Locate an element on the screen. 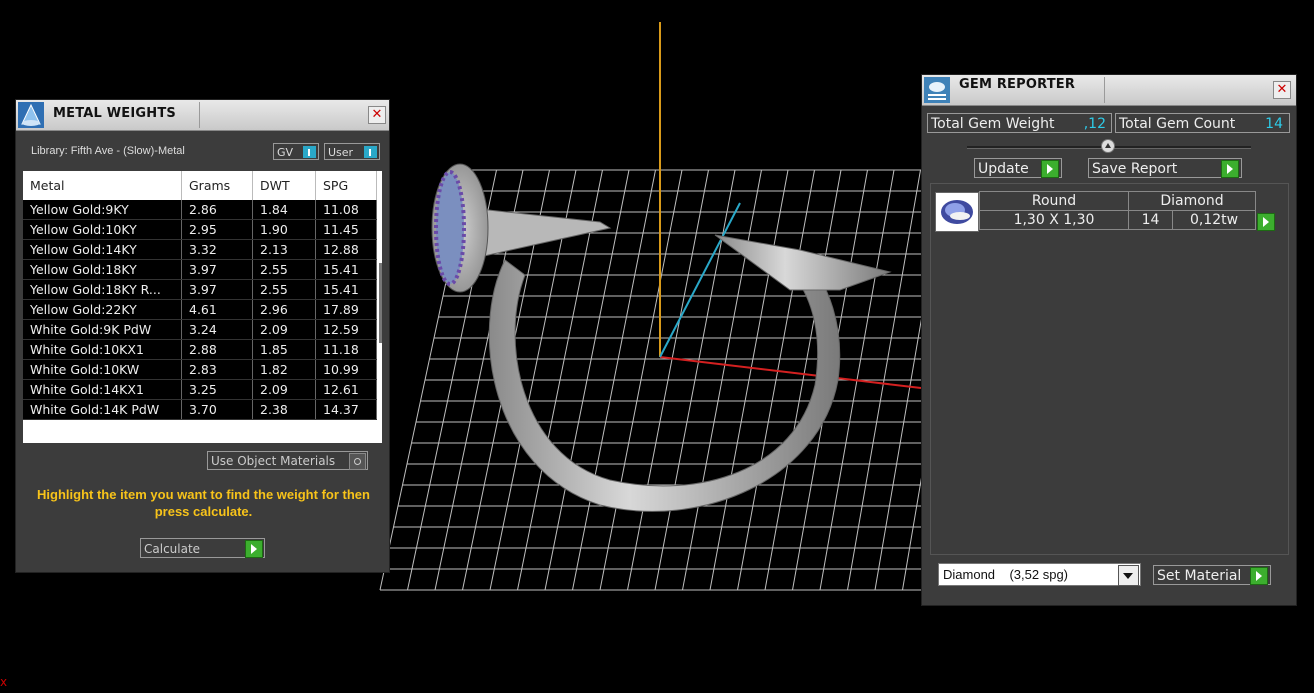  table-cell: 2.13 is located at coordinates (284, 249).